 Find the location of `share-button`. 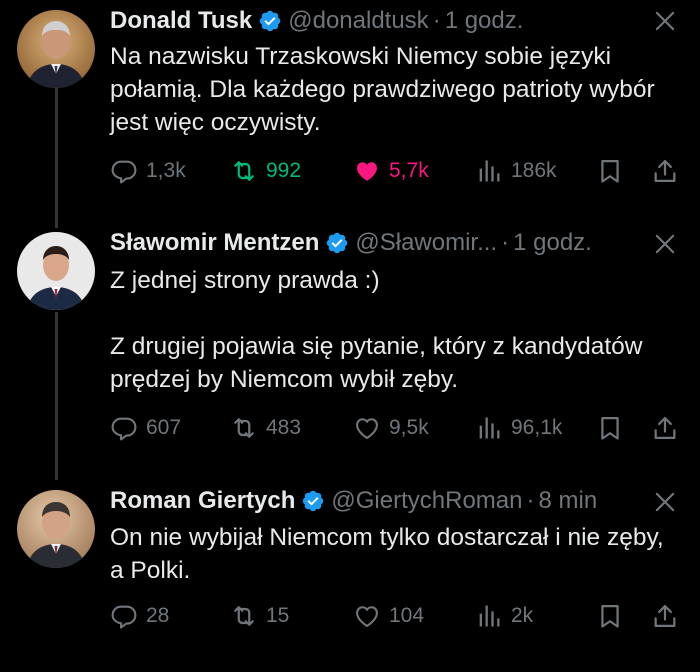

share-button is located at coordinates (665, 616).